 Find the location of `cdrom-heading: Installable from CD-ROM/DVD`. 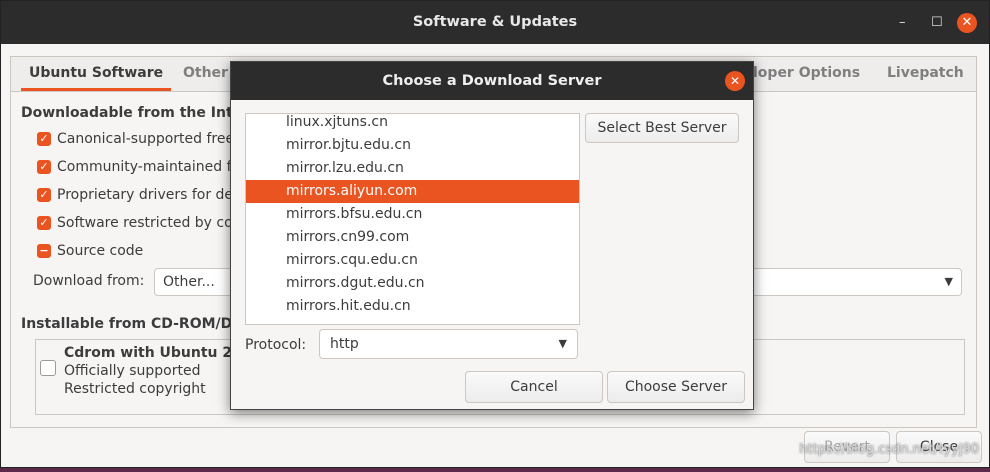

cdrom-heading: Installable from CD-ROM/DVD is located at coordinates (138, 324).